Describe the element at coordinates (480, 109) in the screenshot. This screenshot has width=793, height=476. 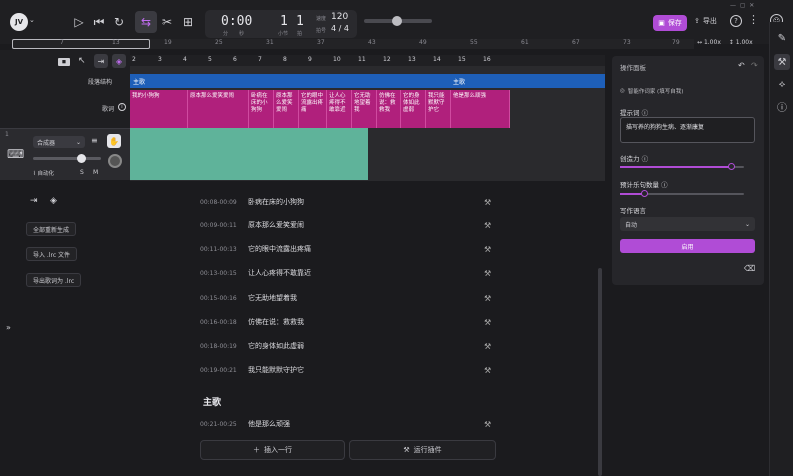
I see `lyric-block: 他是那么顽强` at that location.